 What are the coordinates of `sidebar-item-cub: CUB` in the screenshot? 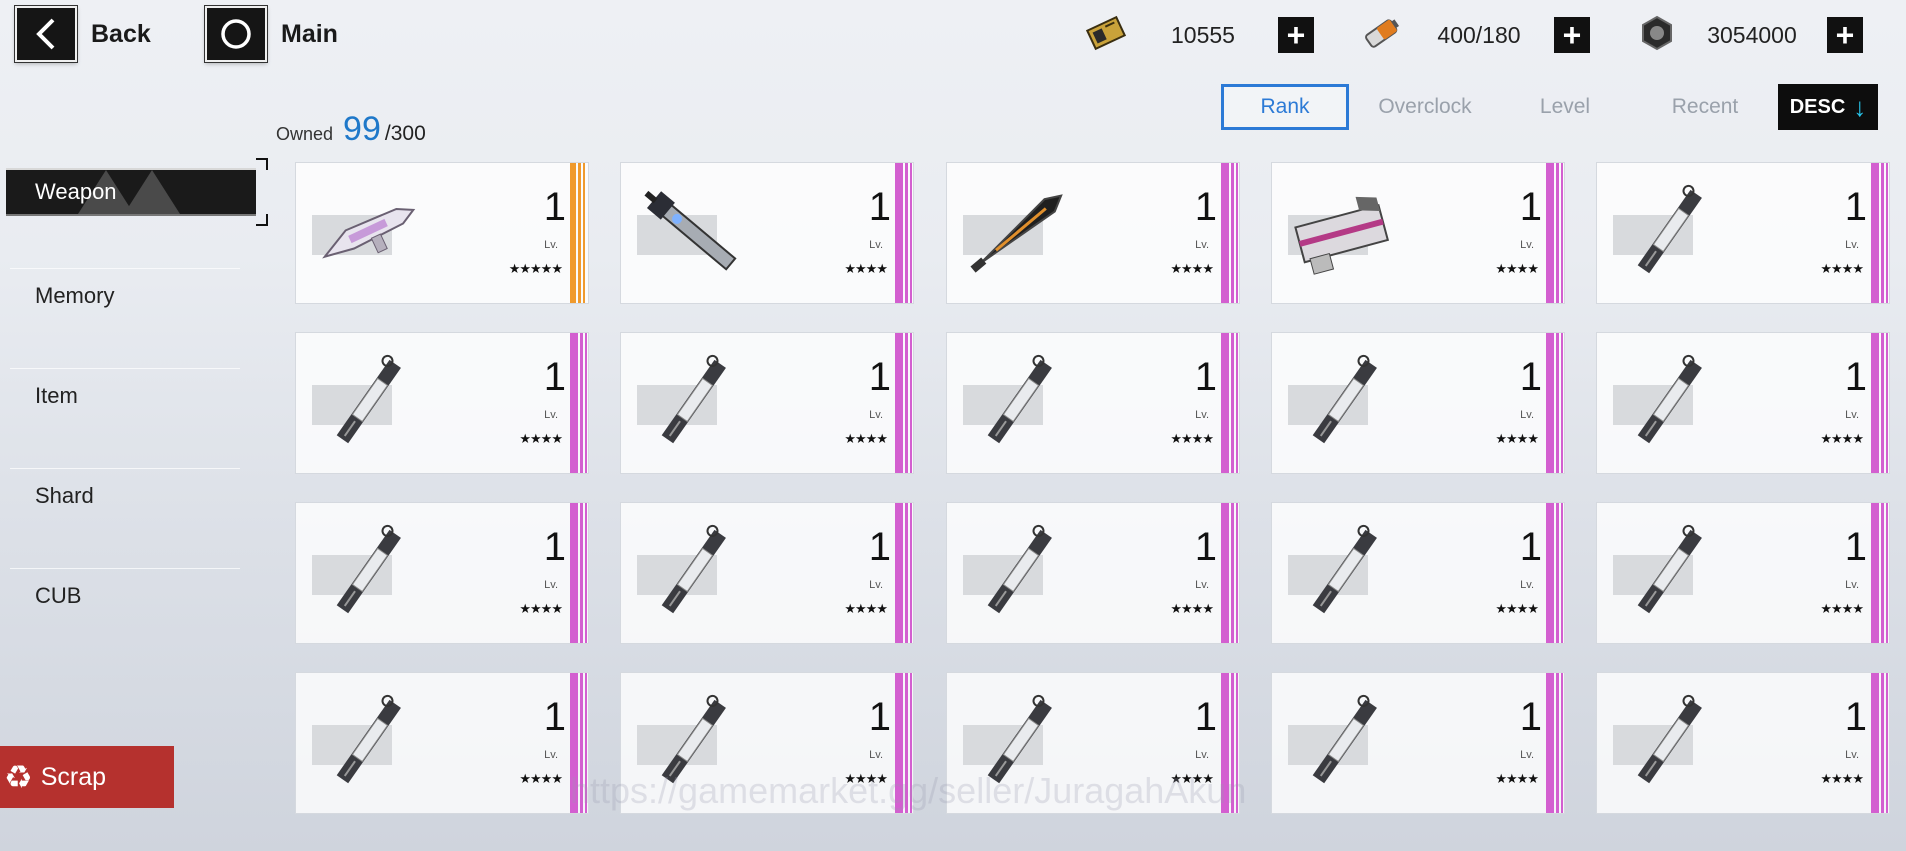 It's located at (130, 596).